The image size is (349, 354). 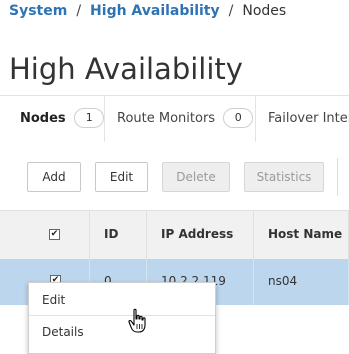 I want to click on breadcrumb-current-nodes: Nodes, so click(x=264, y=11).